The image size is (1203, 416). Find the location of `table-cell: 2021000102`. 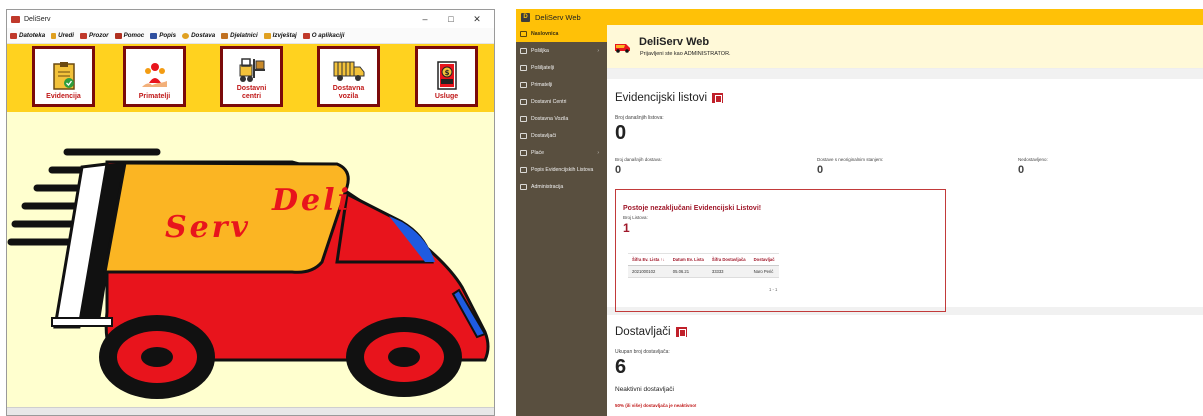

table-cell: 2021000102 is located at coordinates (648, 271).